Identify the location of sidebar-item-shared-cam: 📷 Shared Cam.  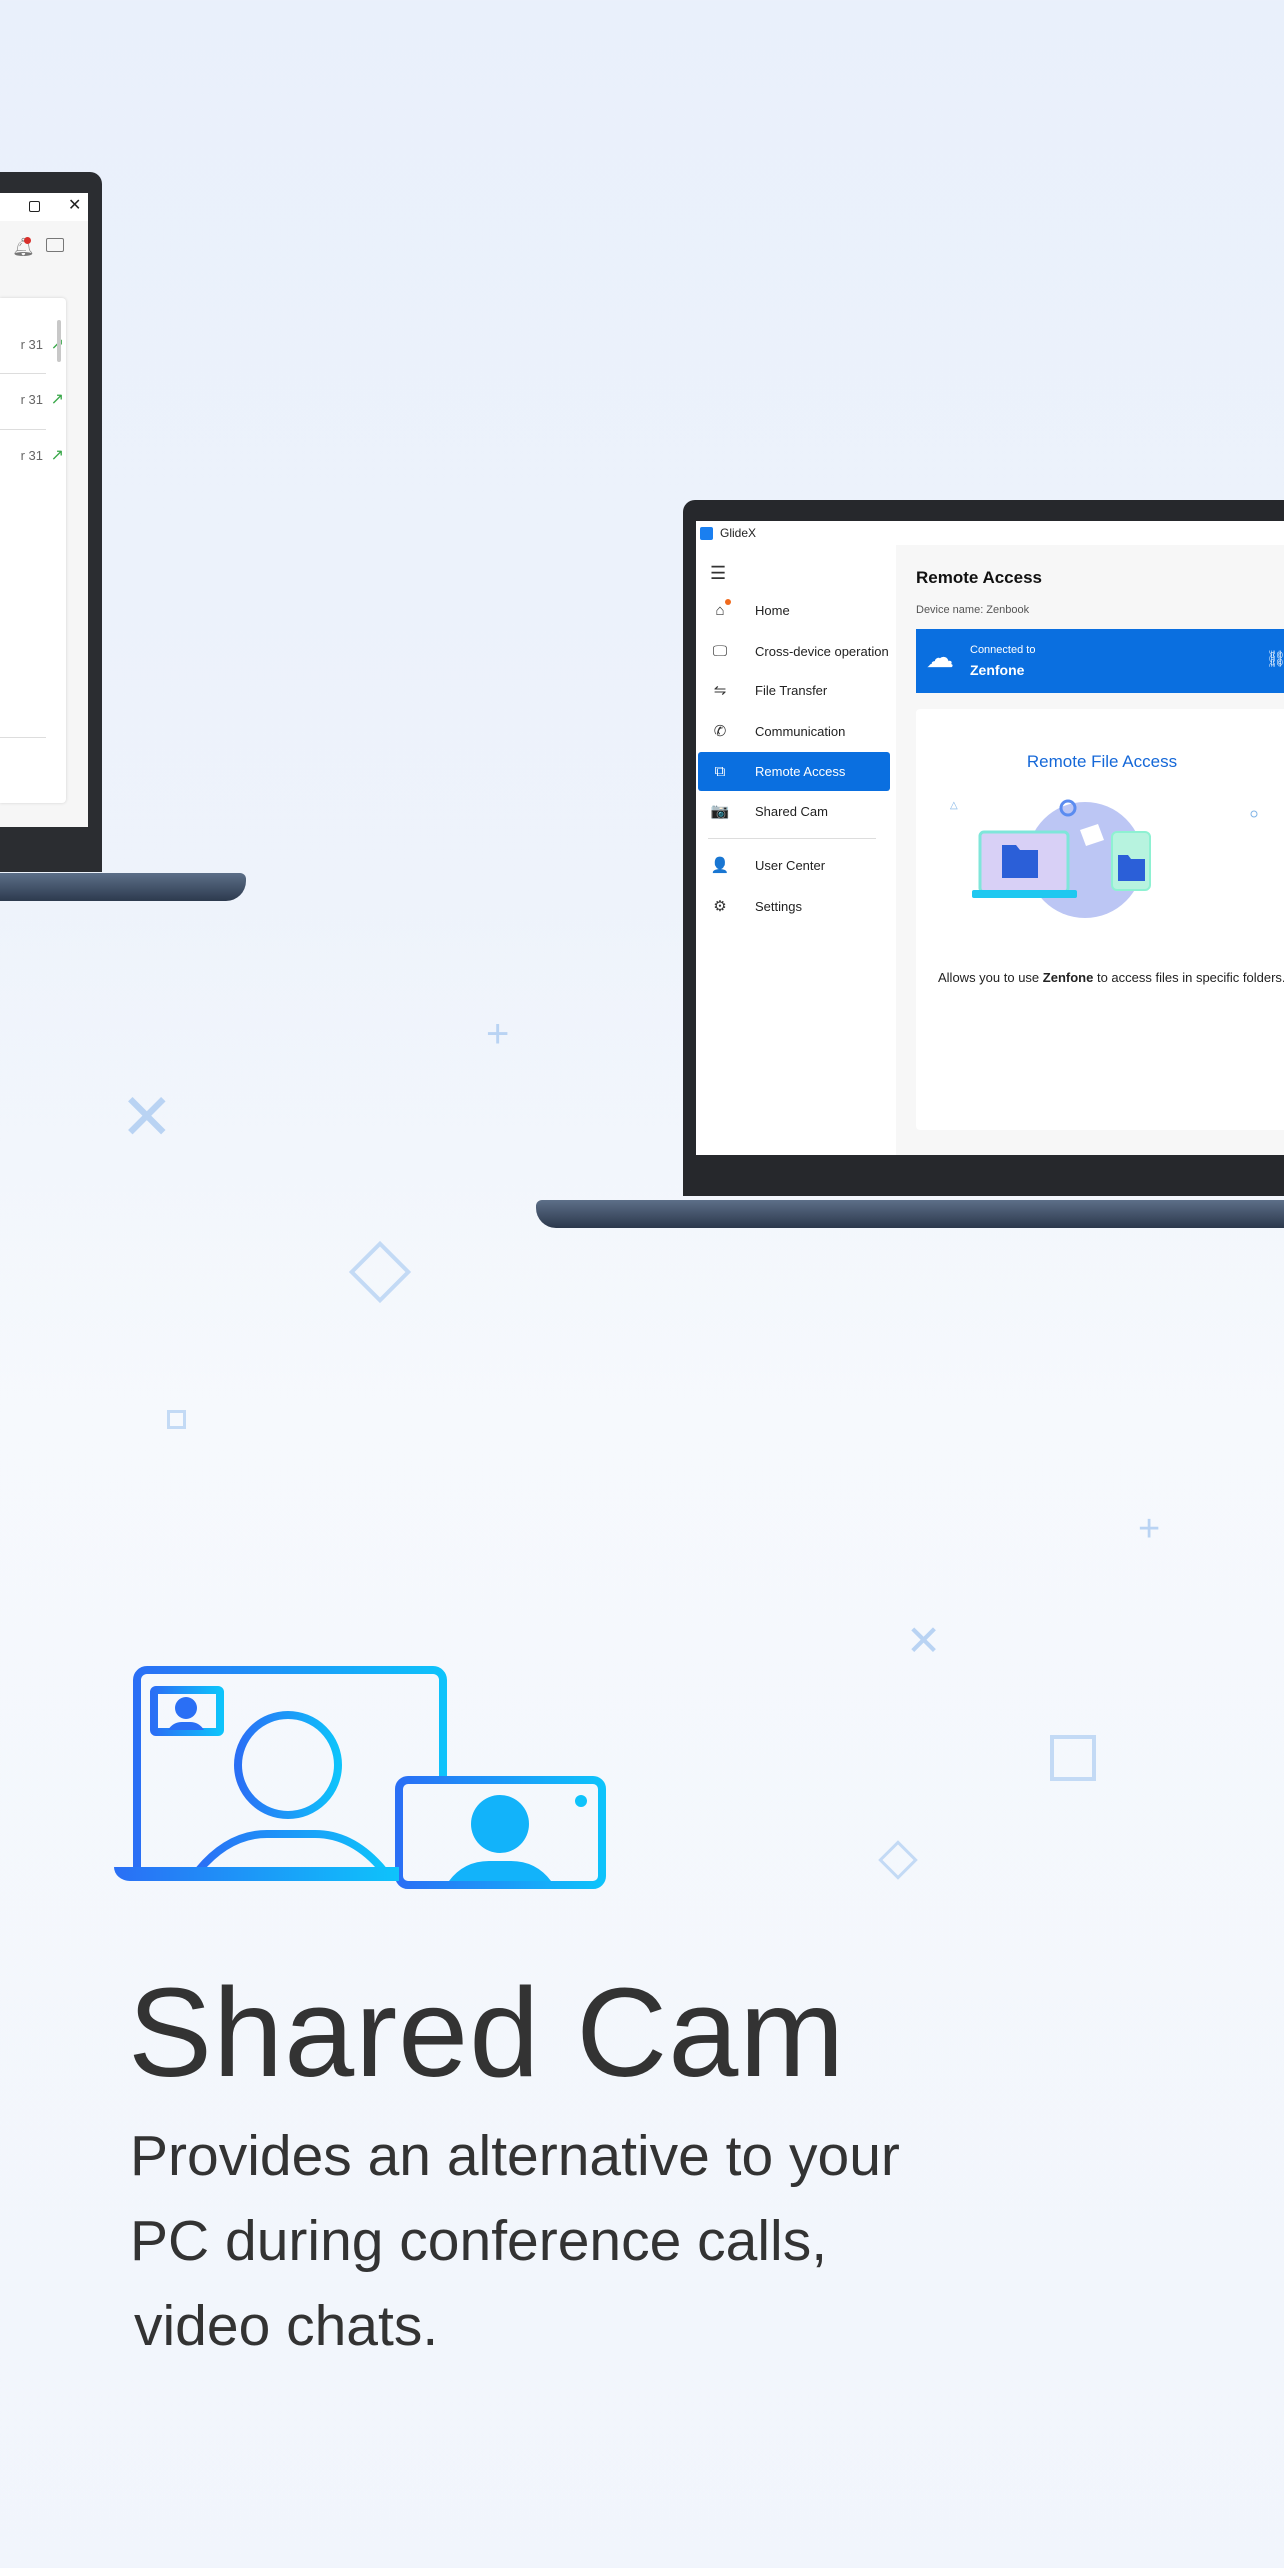
(794, 811).